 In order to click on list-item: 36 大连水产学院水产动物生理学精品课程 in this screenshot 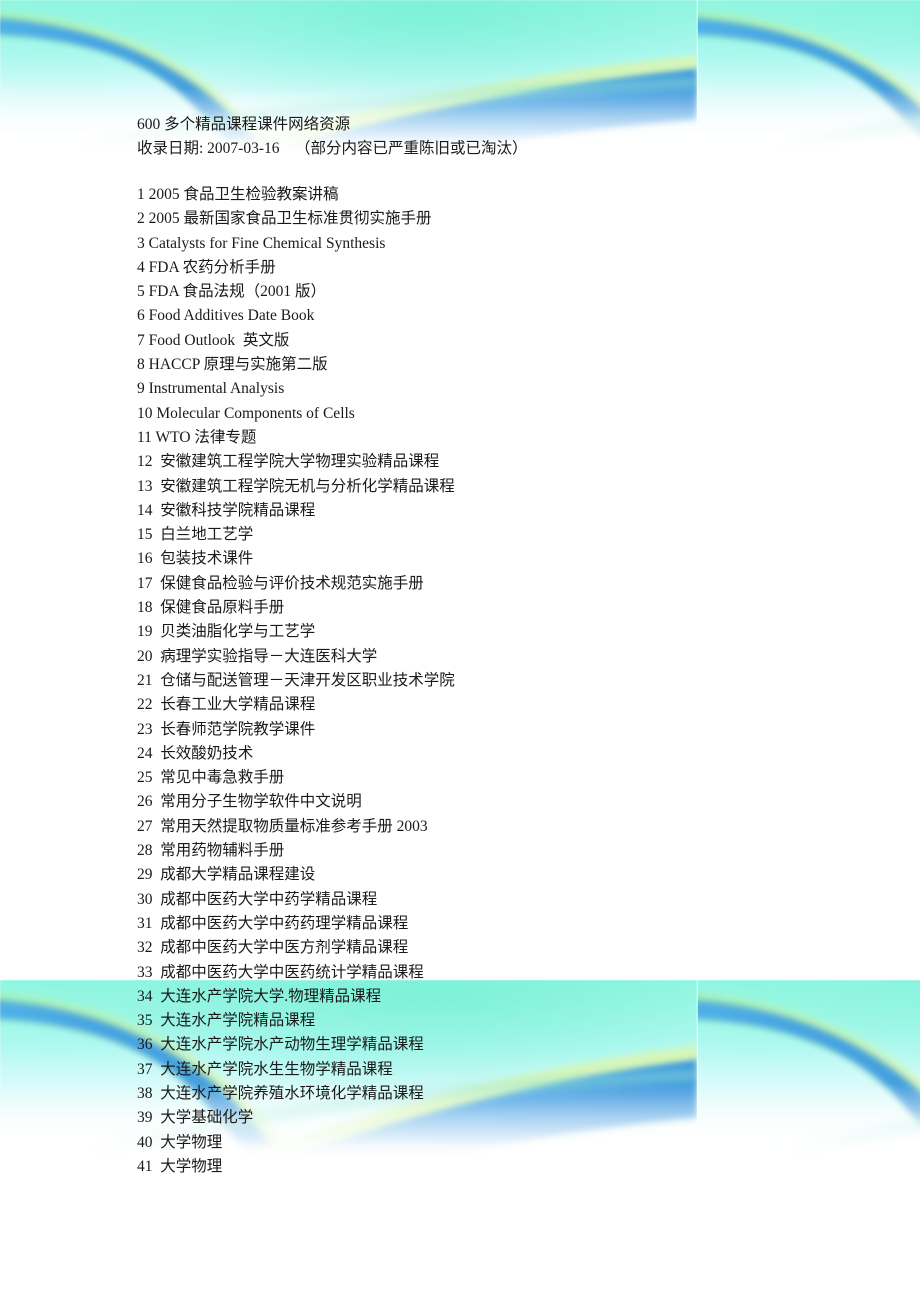, I will do `click(280, 1045)`.